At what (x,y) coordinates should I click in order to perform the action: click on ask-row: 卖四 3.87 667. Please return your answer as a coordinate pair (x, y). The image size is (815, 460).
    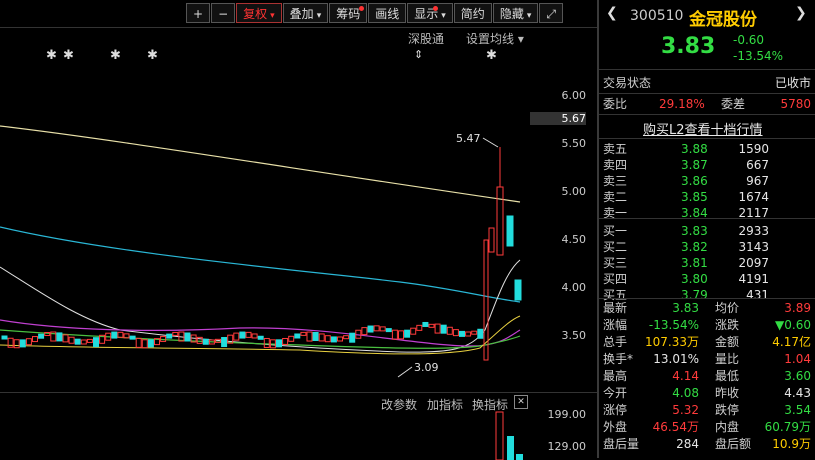
    Looking at the image, I should click on (707, 165).